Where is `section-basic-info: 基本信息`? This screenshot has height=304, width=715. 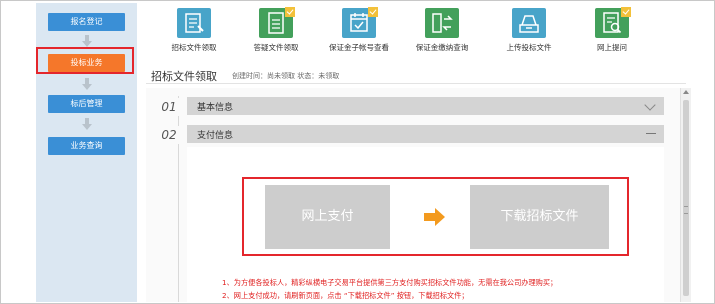 section-basic-info: 基本信息 is located at coordinates (425, 106).